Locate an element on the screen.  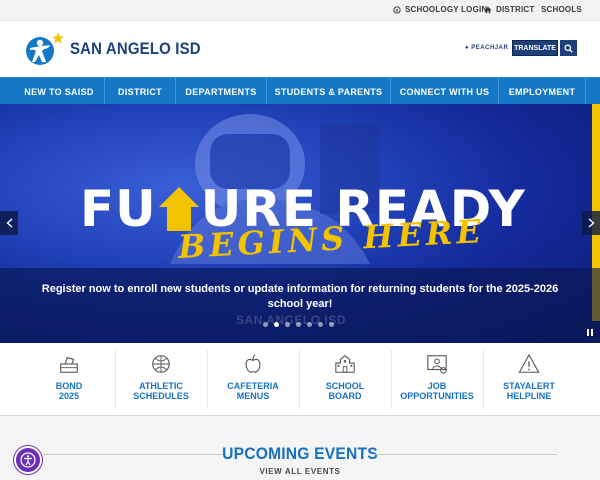
district-link: DISTRICT is located at coordinates (509, 9).